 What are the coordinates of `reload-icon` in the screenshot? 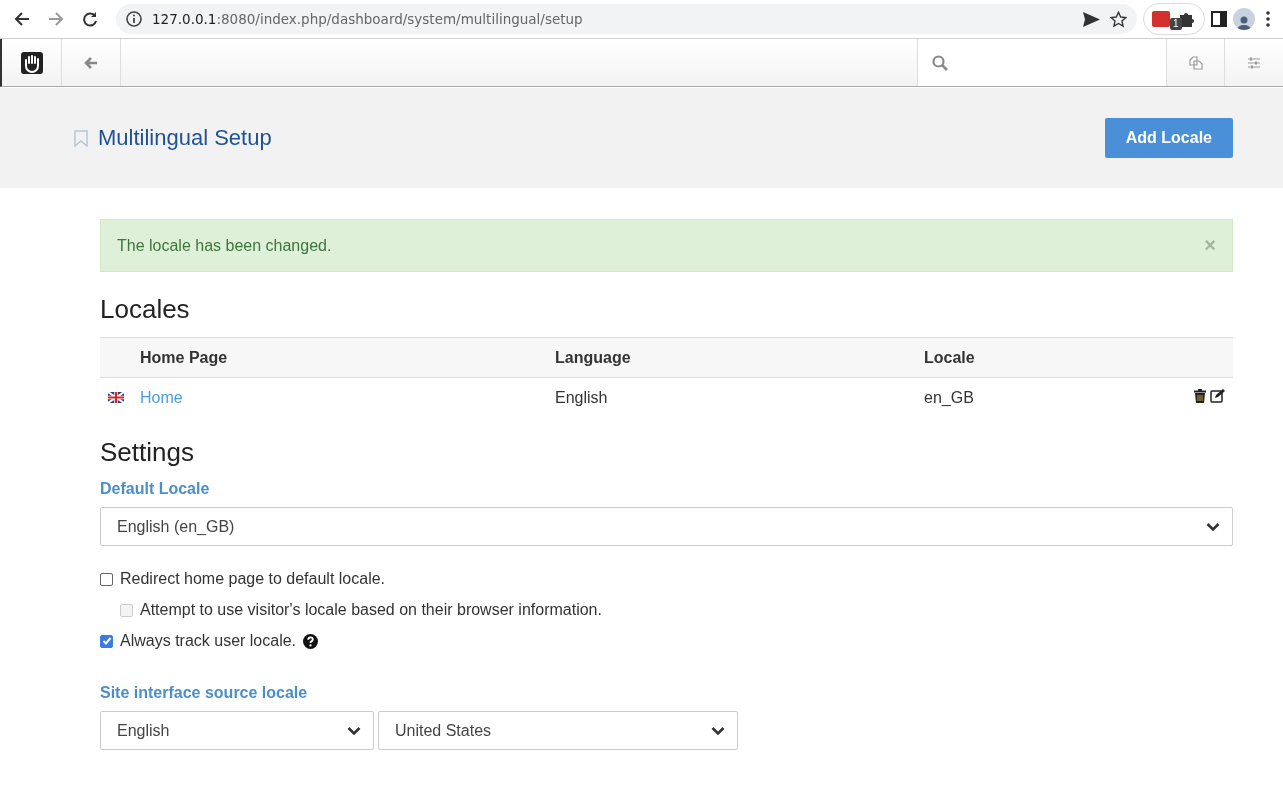 It's located at (90, 19).